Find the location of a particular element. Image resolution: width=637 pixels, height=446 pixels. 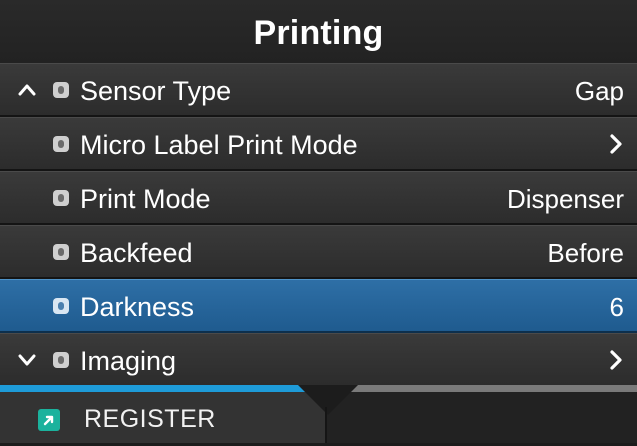

menu-item-label: Imaging is located at coordinates (128, 361).